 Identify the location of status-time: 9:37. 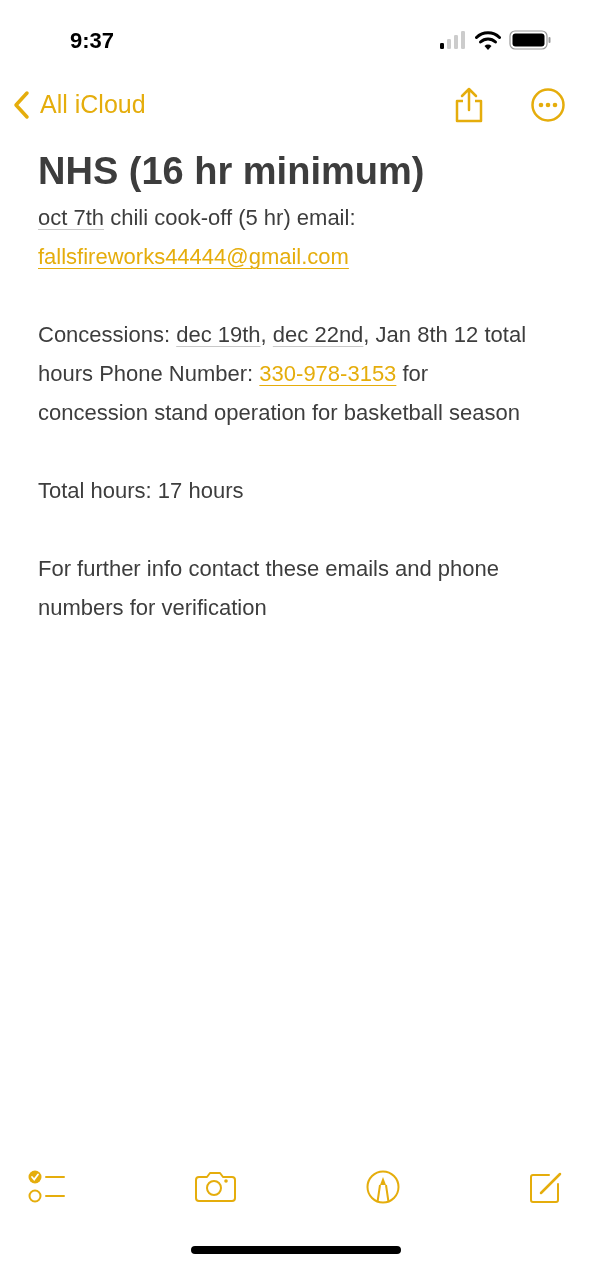
(92, 40).